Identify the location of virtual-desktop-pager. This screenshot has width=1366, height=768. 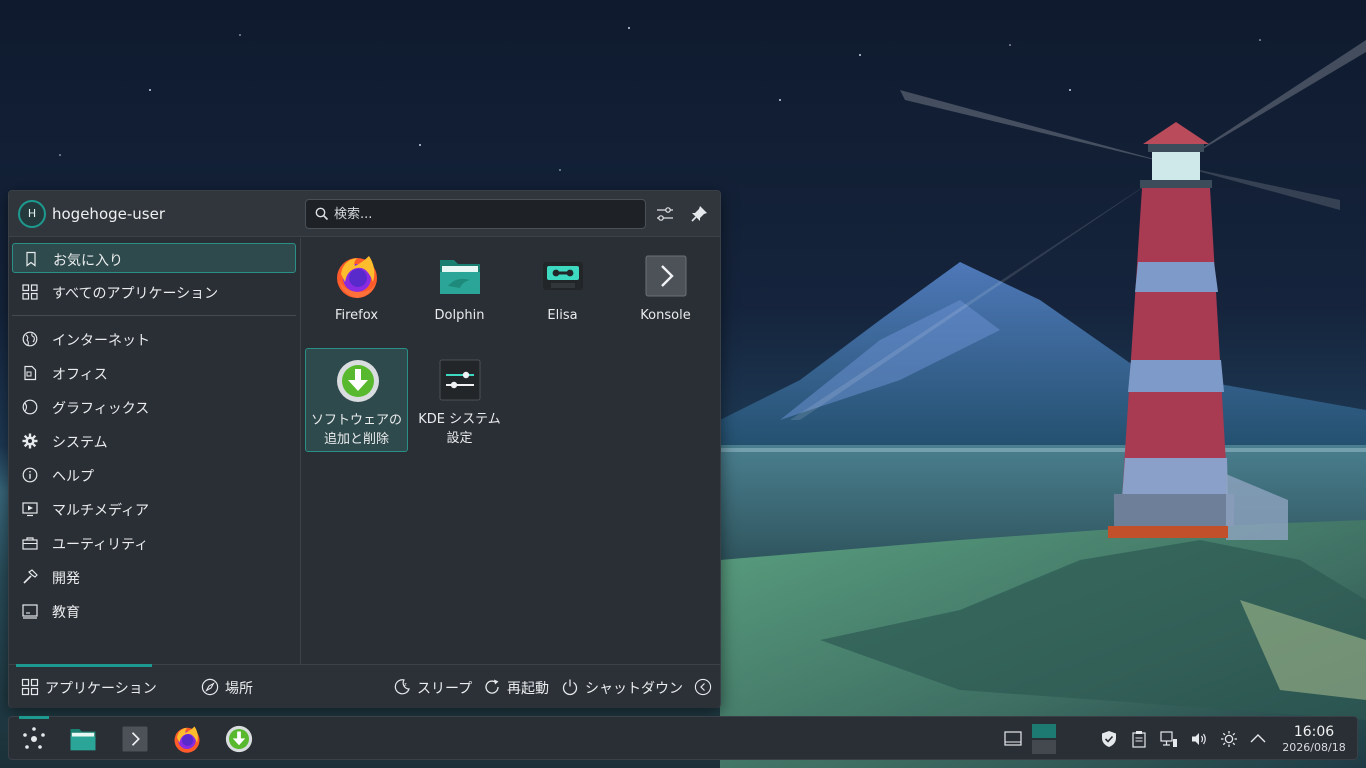
(1044, 739).